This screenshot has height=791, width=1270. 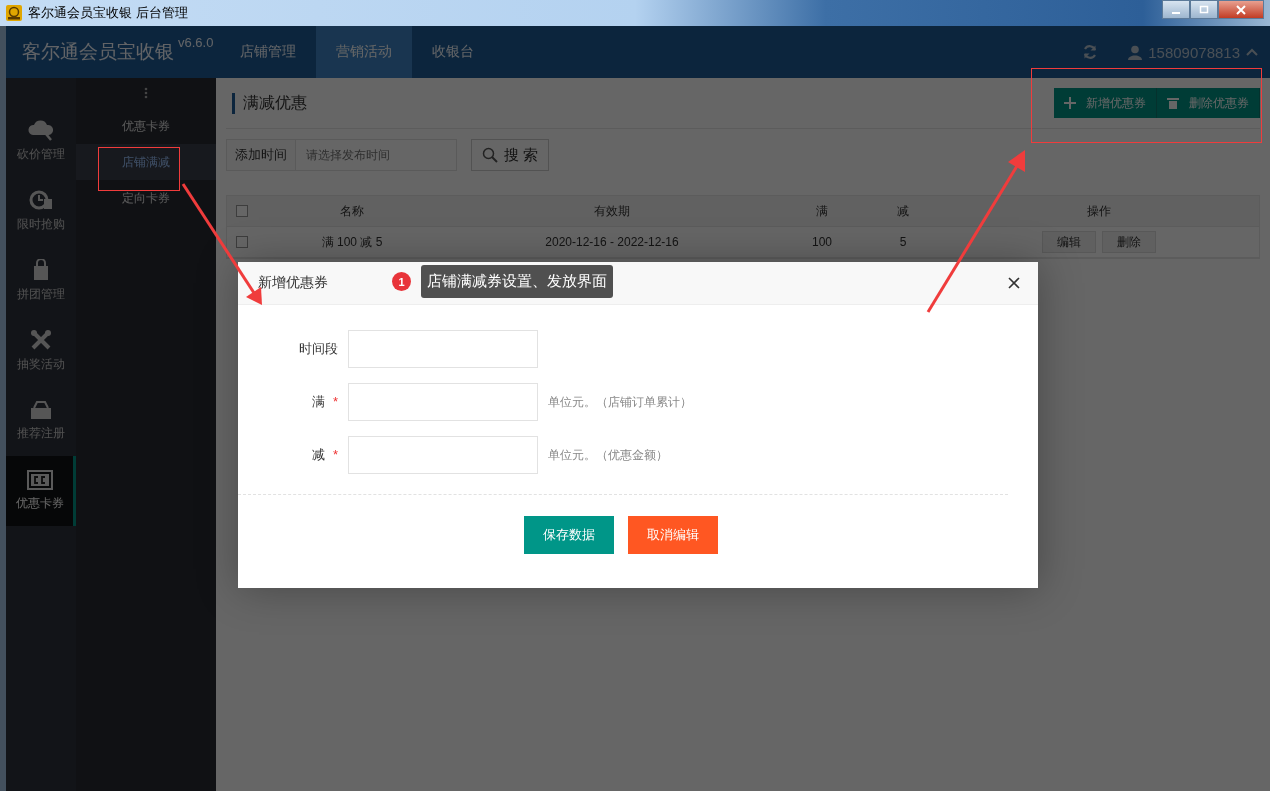 What do you see at coordinates (39, 480) in the screenshot?
I see `coupon-cc-icon` at bounding box center [39, 480].